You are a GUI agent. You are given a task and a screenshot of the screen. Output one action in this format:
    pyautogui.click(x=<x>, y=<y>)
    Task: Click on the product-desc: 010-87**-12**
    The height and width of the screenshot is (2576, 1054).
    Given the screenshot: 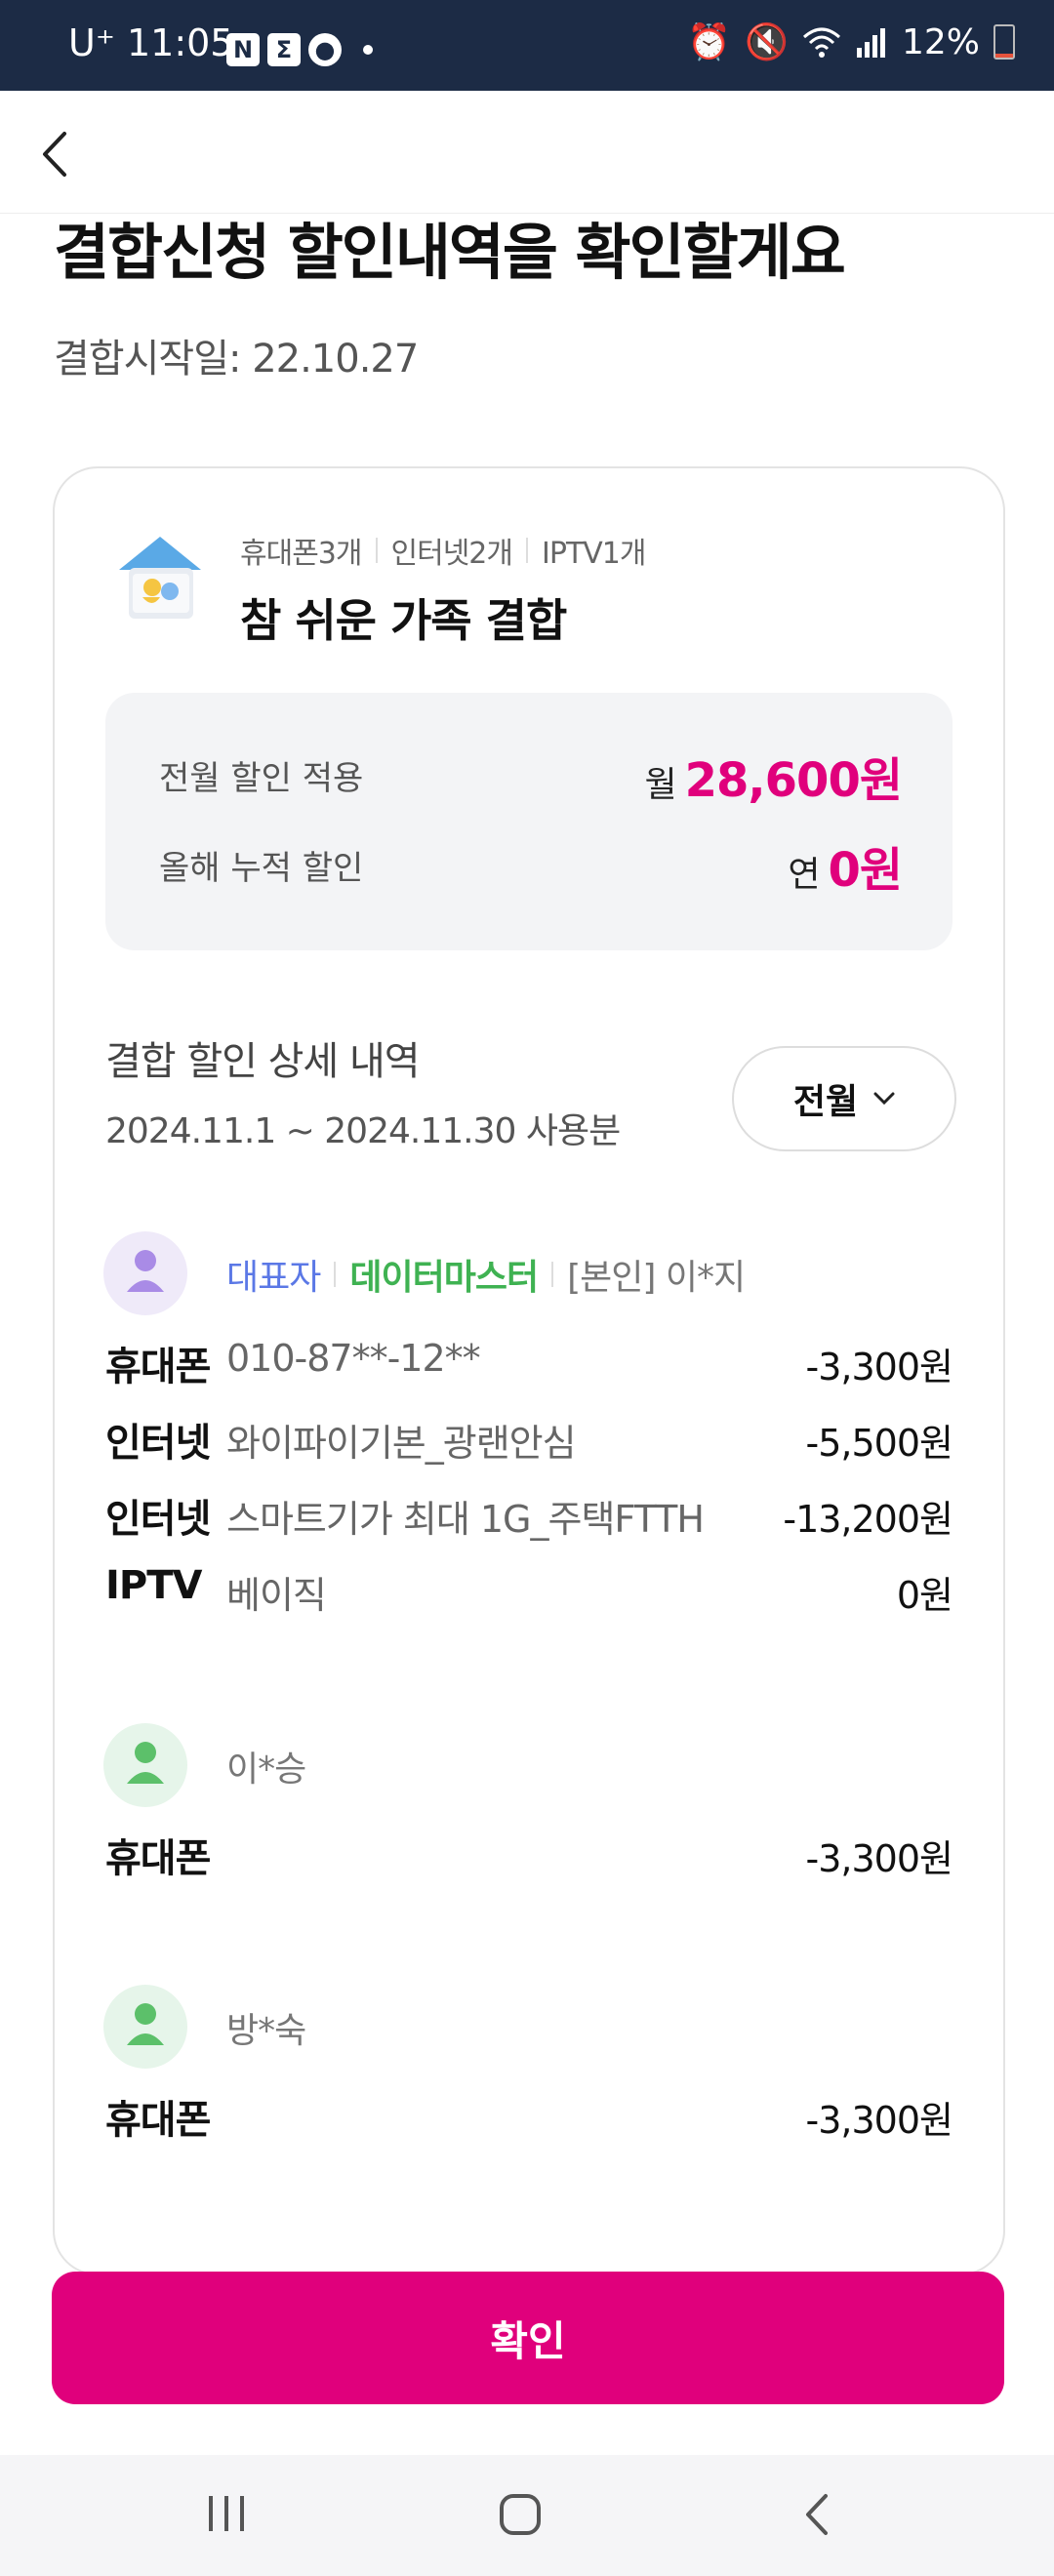 What is the action you would take?
    pyautogui.click(x=353, y=1358)
    